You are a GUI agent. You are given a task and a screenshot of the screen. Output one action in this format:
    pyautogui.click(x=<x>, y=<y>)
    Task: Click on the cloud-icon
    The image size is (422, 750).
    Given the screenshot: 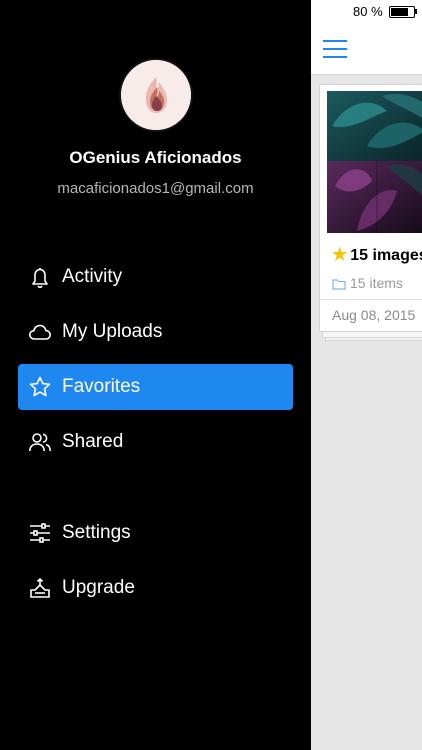 What is the action you would take?
    pyautogui.click(x=40, y=332)
    